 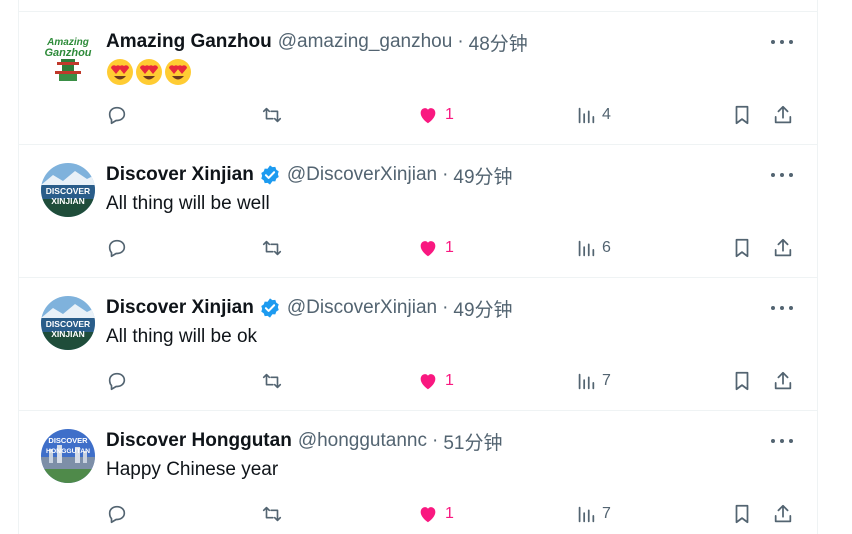 I want to click on avatar-amazing-ganzhou: Amazing Ganzhou, so click(x=68, y=57).